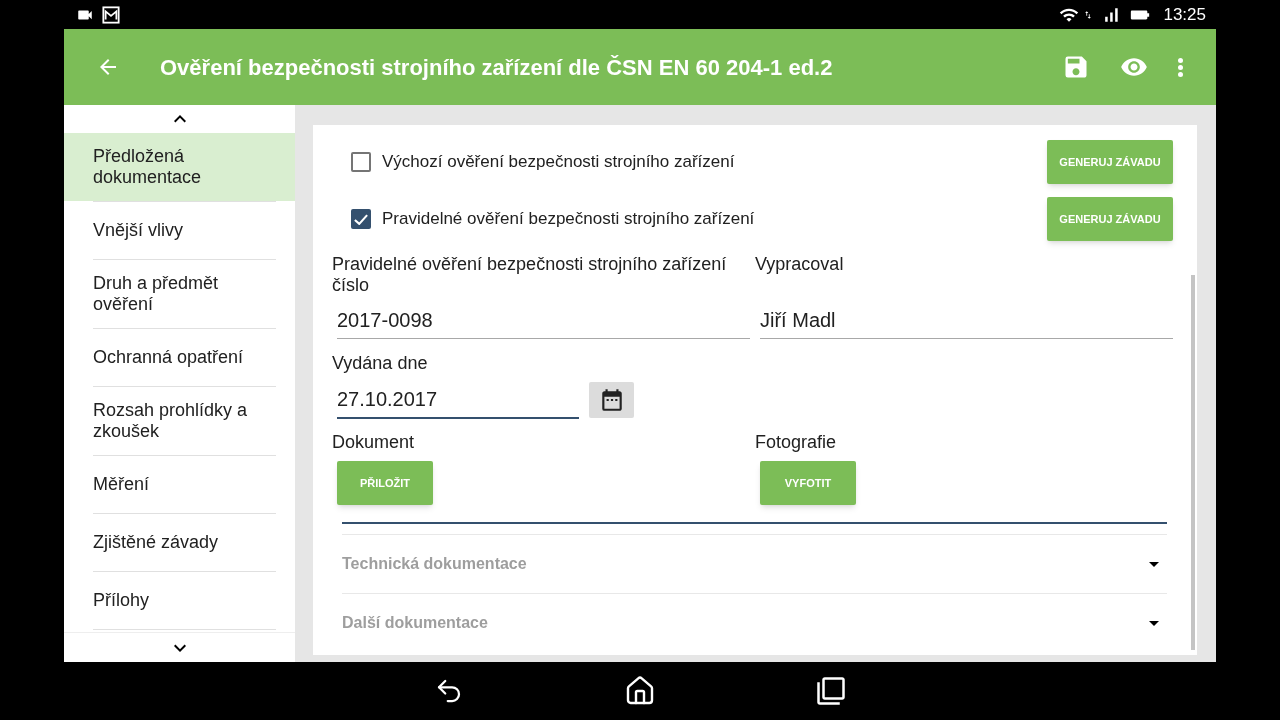 The width and height of the screenshot is (1280, 720). Describe the element at coordinates (530, 275) in the screenshot. I see `field-label: Pravidelné ověření bezpečnosti strojního zařízení číslo` at that location.